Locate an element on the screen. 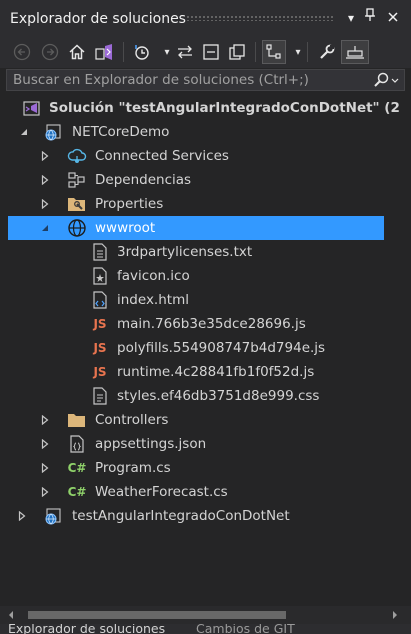 The width and height of the screenshot is (411, 634). view-mode-button is located at coordinates (274, 52).